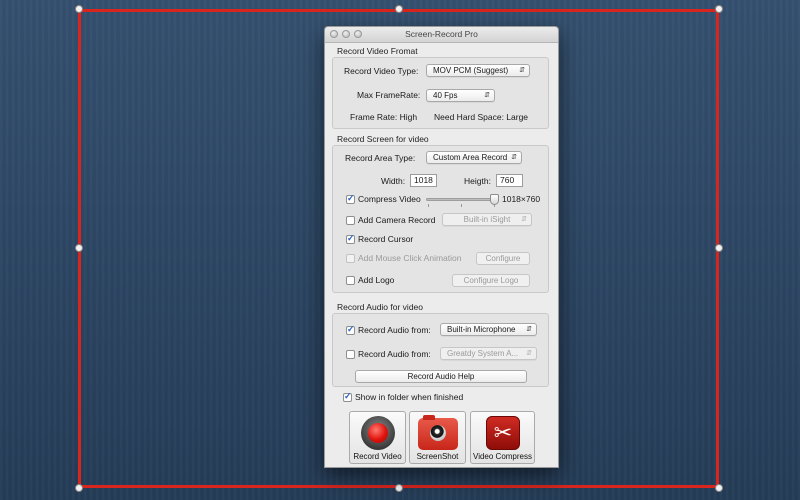 Image resolution: width=800 pixels, height=500 pixels. What do you see at coordinates (521, 199) in the screenshot?
I see `compress-size-label: 1018×760` at bounding box center [521, 199].